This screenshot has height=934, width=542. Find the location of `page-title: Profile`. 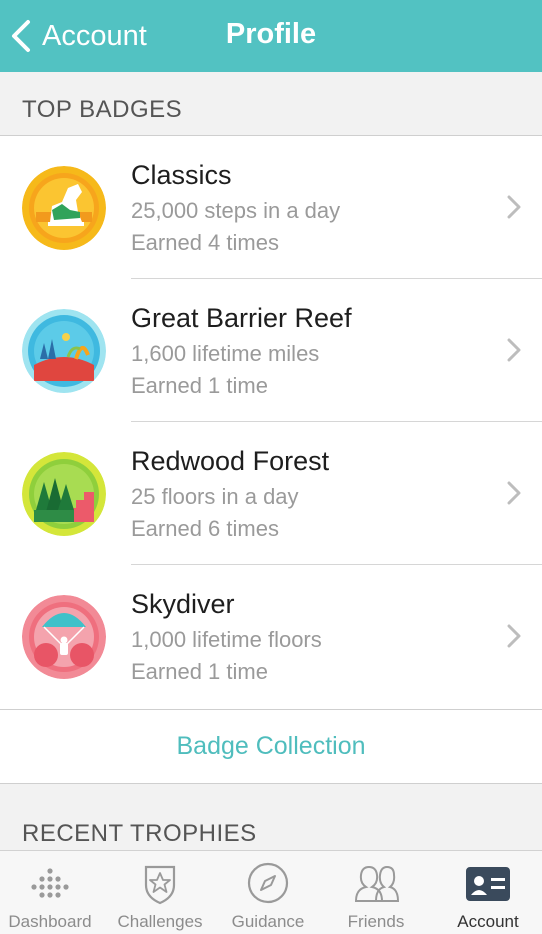

page-title: Profile is located at coordinates (271, 34).